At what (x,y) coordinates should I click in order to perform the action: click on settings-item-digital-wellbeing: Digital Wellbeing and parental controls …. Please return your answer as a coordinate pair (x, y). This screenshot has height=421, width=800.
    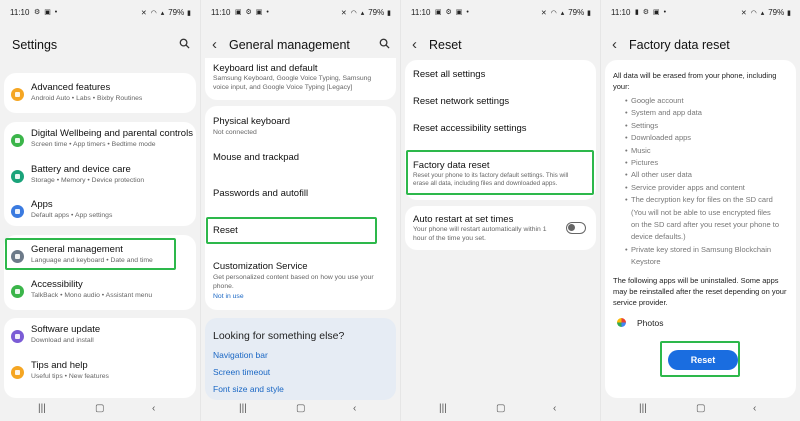
    Looking at the image, I should click on (100, 141).